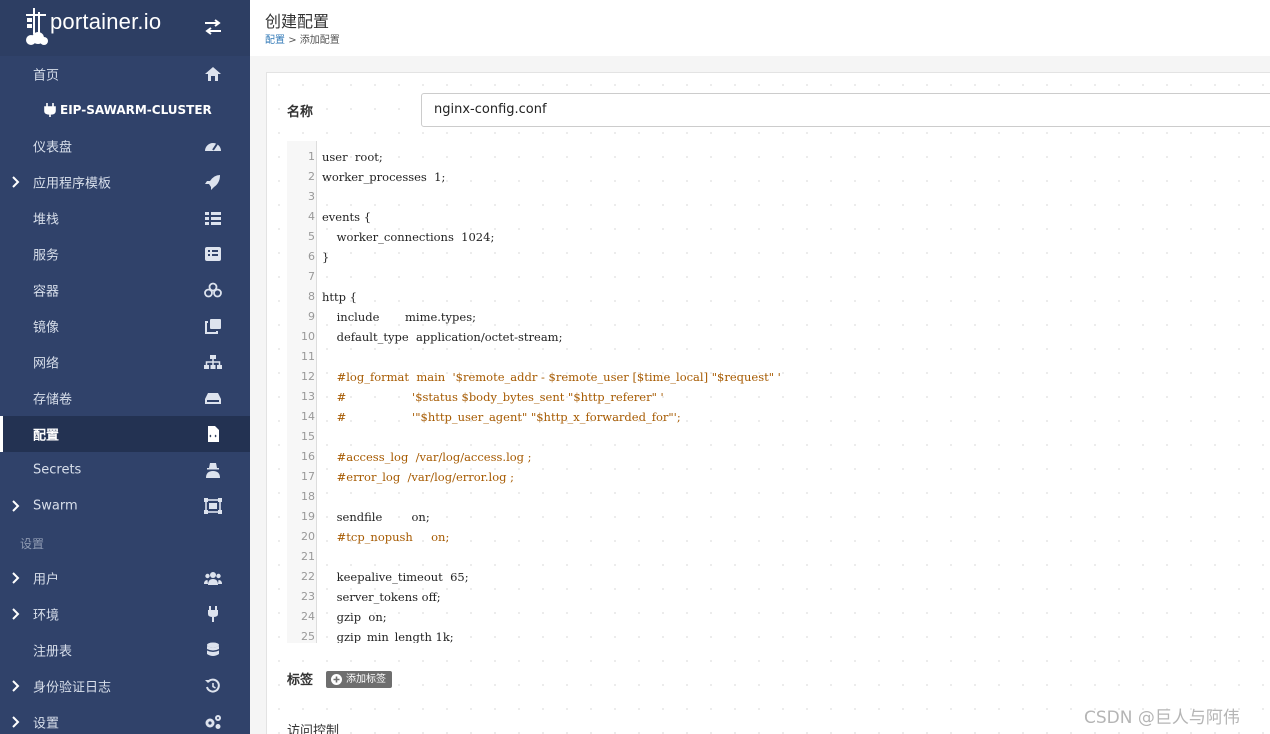 Image resolution: width=1270 pixels, height=734 pixels. What do you see at coordinates (384, 177) in the screenshot?
I see `code-text: worker_processes 1;` at bounding box center [384, 177].